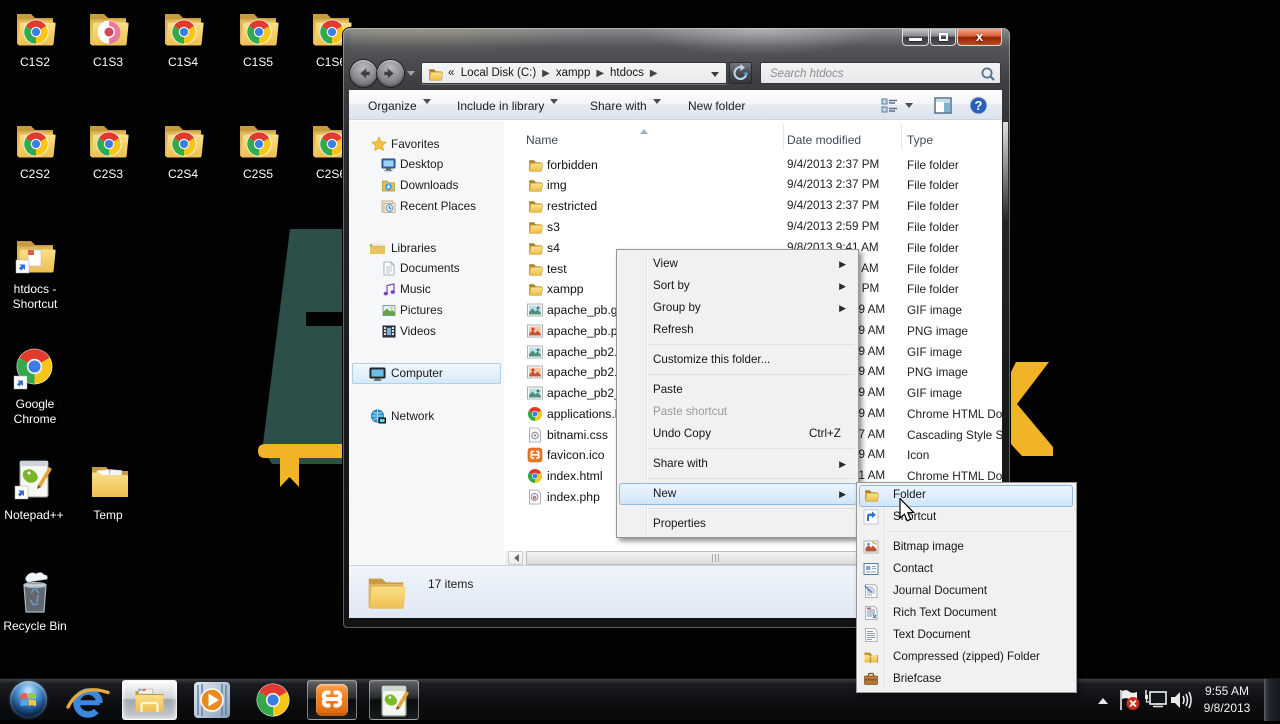 The image size is (1280, 724). Describe the element at coordinates (535, 497) in the screenshot. I see `svg-text: e` at that location.